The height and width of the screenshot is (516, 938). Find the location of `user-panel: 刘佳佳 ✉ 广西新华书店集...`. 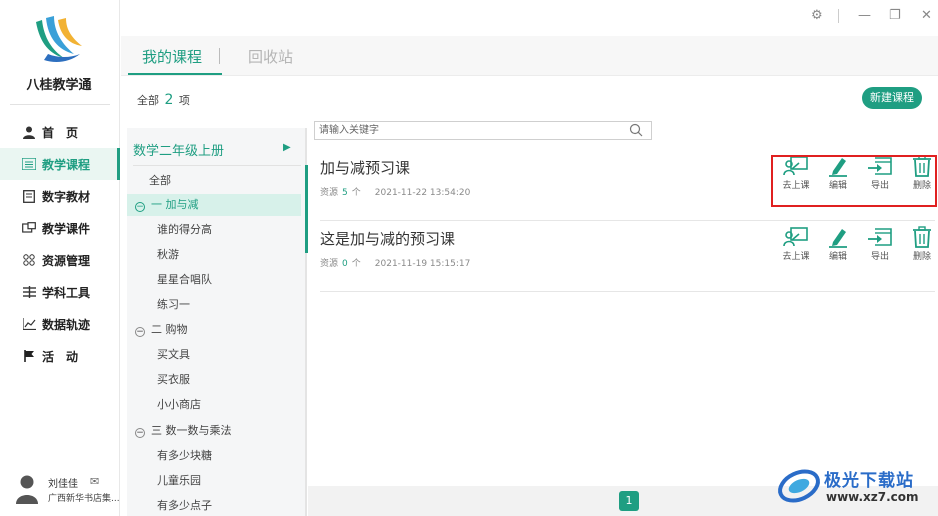

user-panel: 刘佳佳 ✉ 广西新华书店集... is located at coordinates (65, 490).